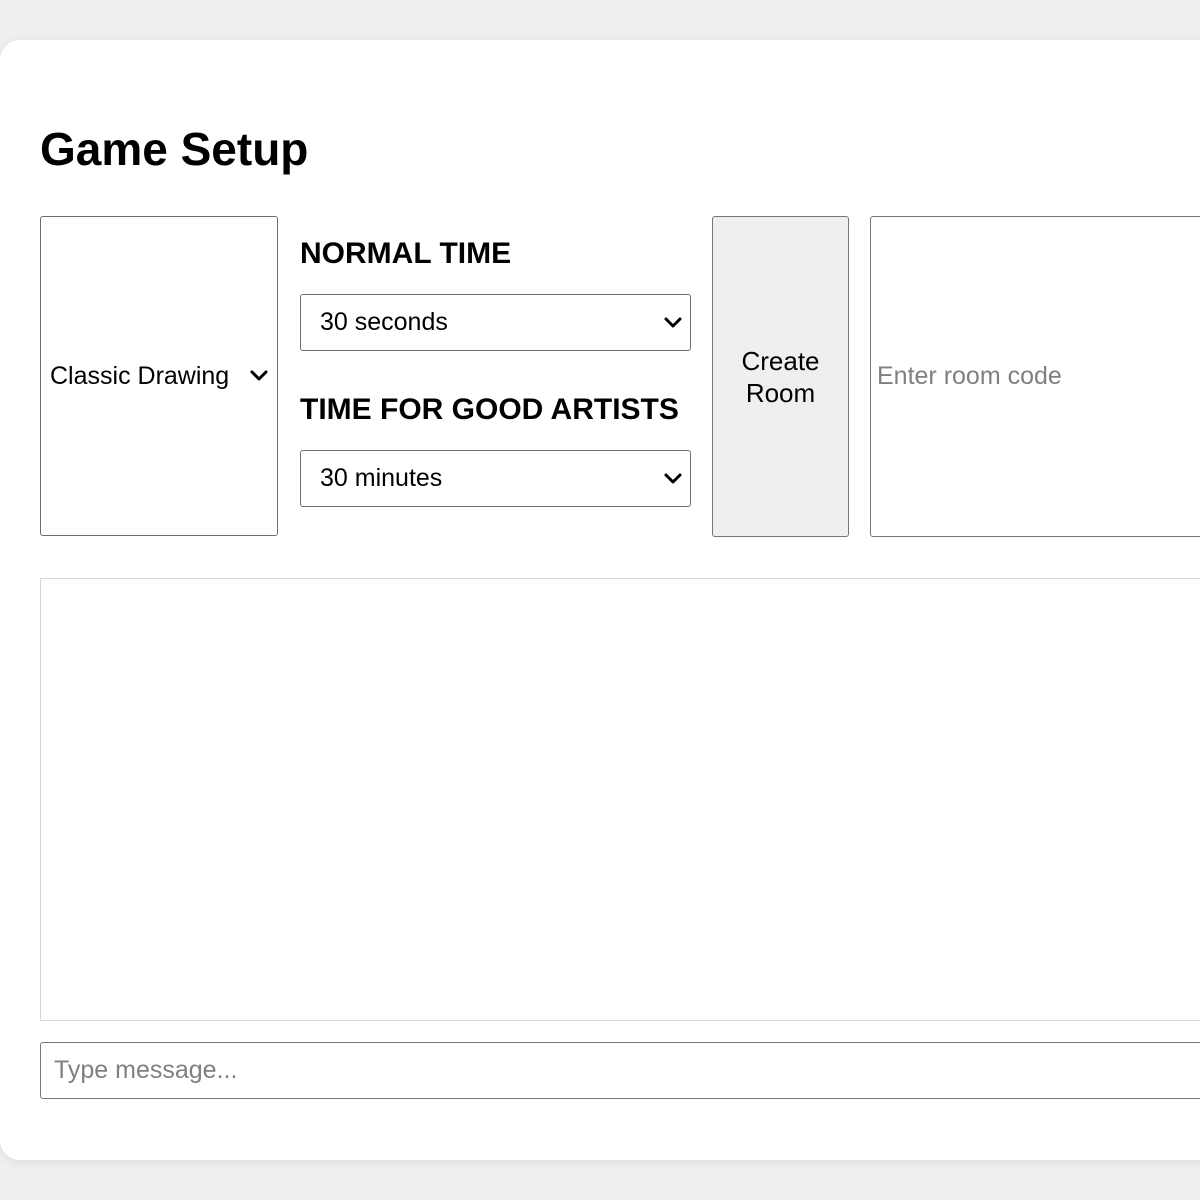 Image resolution: width=1200 pixels, height=1200 pixels. I want to click on game-mode-select: Classic Drawing, so click(159, 376).